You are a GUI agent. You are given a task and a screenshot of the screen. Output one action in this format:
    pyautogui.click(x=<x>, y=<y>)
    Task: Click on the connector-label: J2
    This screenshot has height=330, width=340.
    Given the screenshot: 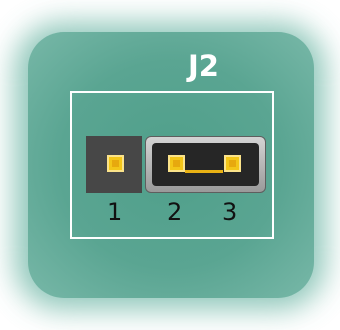 What is the action you would take?
    pyautogui.click(x=203, y=66)
    